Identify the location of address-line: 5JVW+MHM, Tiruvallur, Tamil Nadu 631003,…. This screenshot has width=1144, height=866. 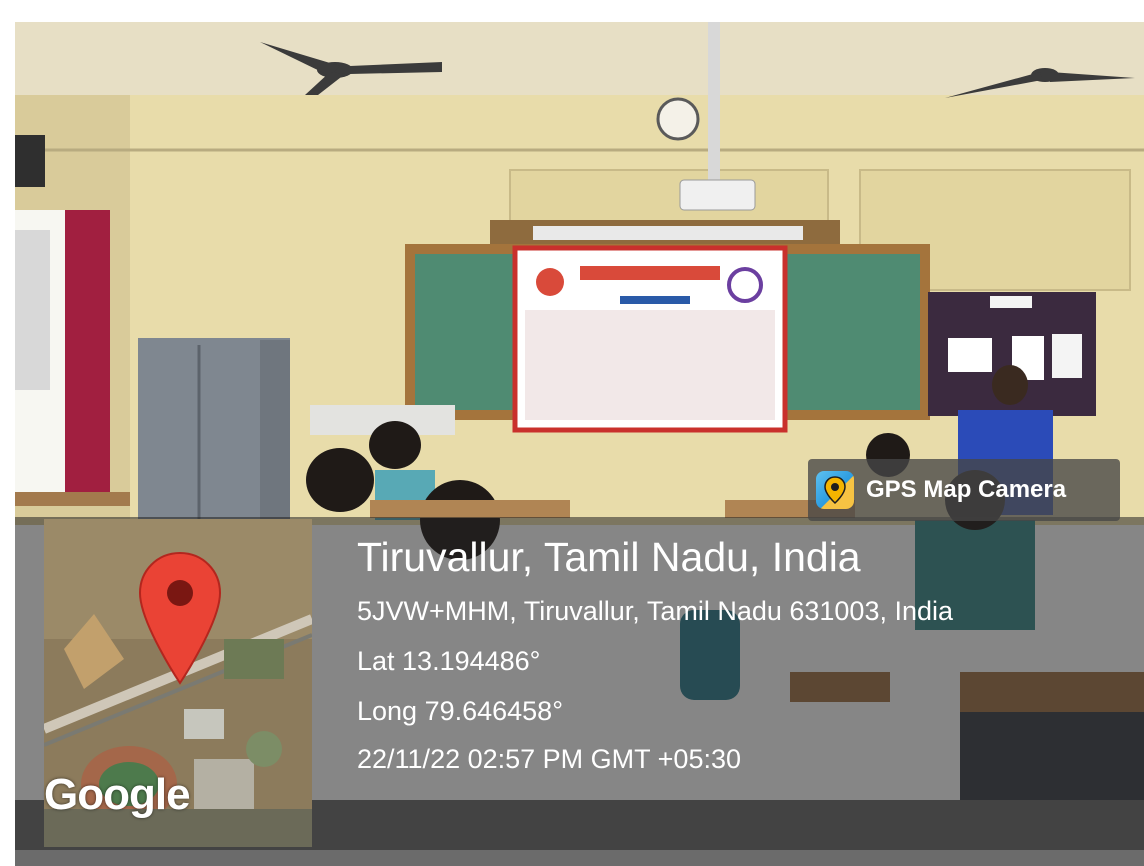
(655, 611).